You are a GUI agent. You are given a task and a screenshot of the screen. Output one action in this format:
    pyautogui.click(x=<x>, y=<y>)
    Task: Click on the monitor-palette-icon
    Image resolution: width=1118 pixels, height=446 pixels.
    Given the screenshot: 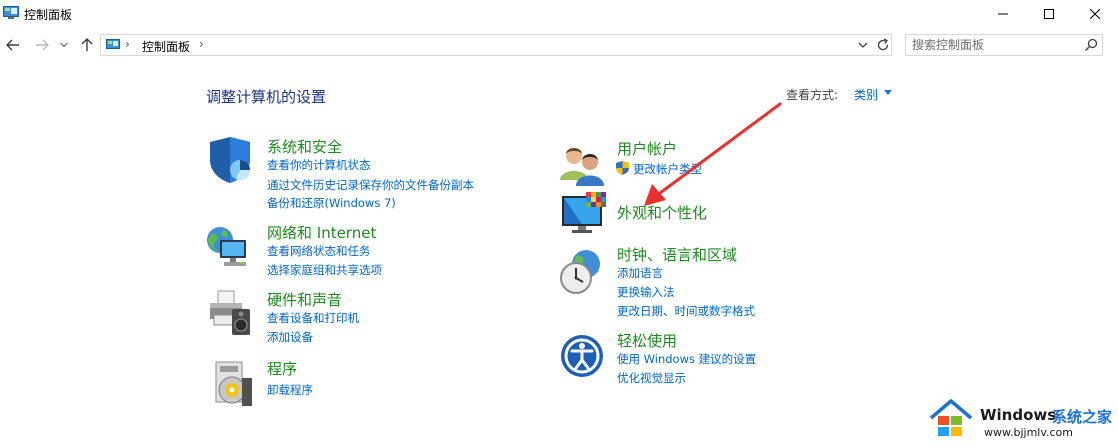 What is the action you would take?
    pyautogui.click(x=584, y=214)
    